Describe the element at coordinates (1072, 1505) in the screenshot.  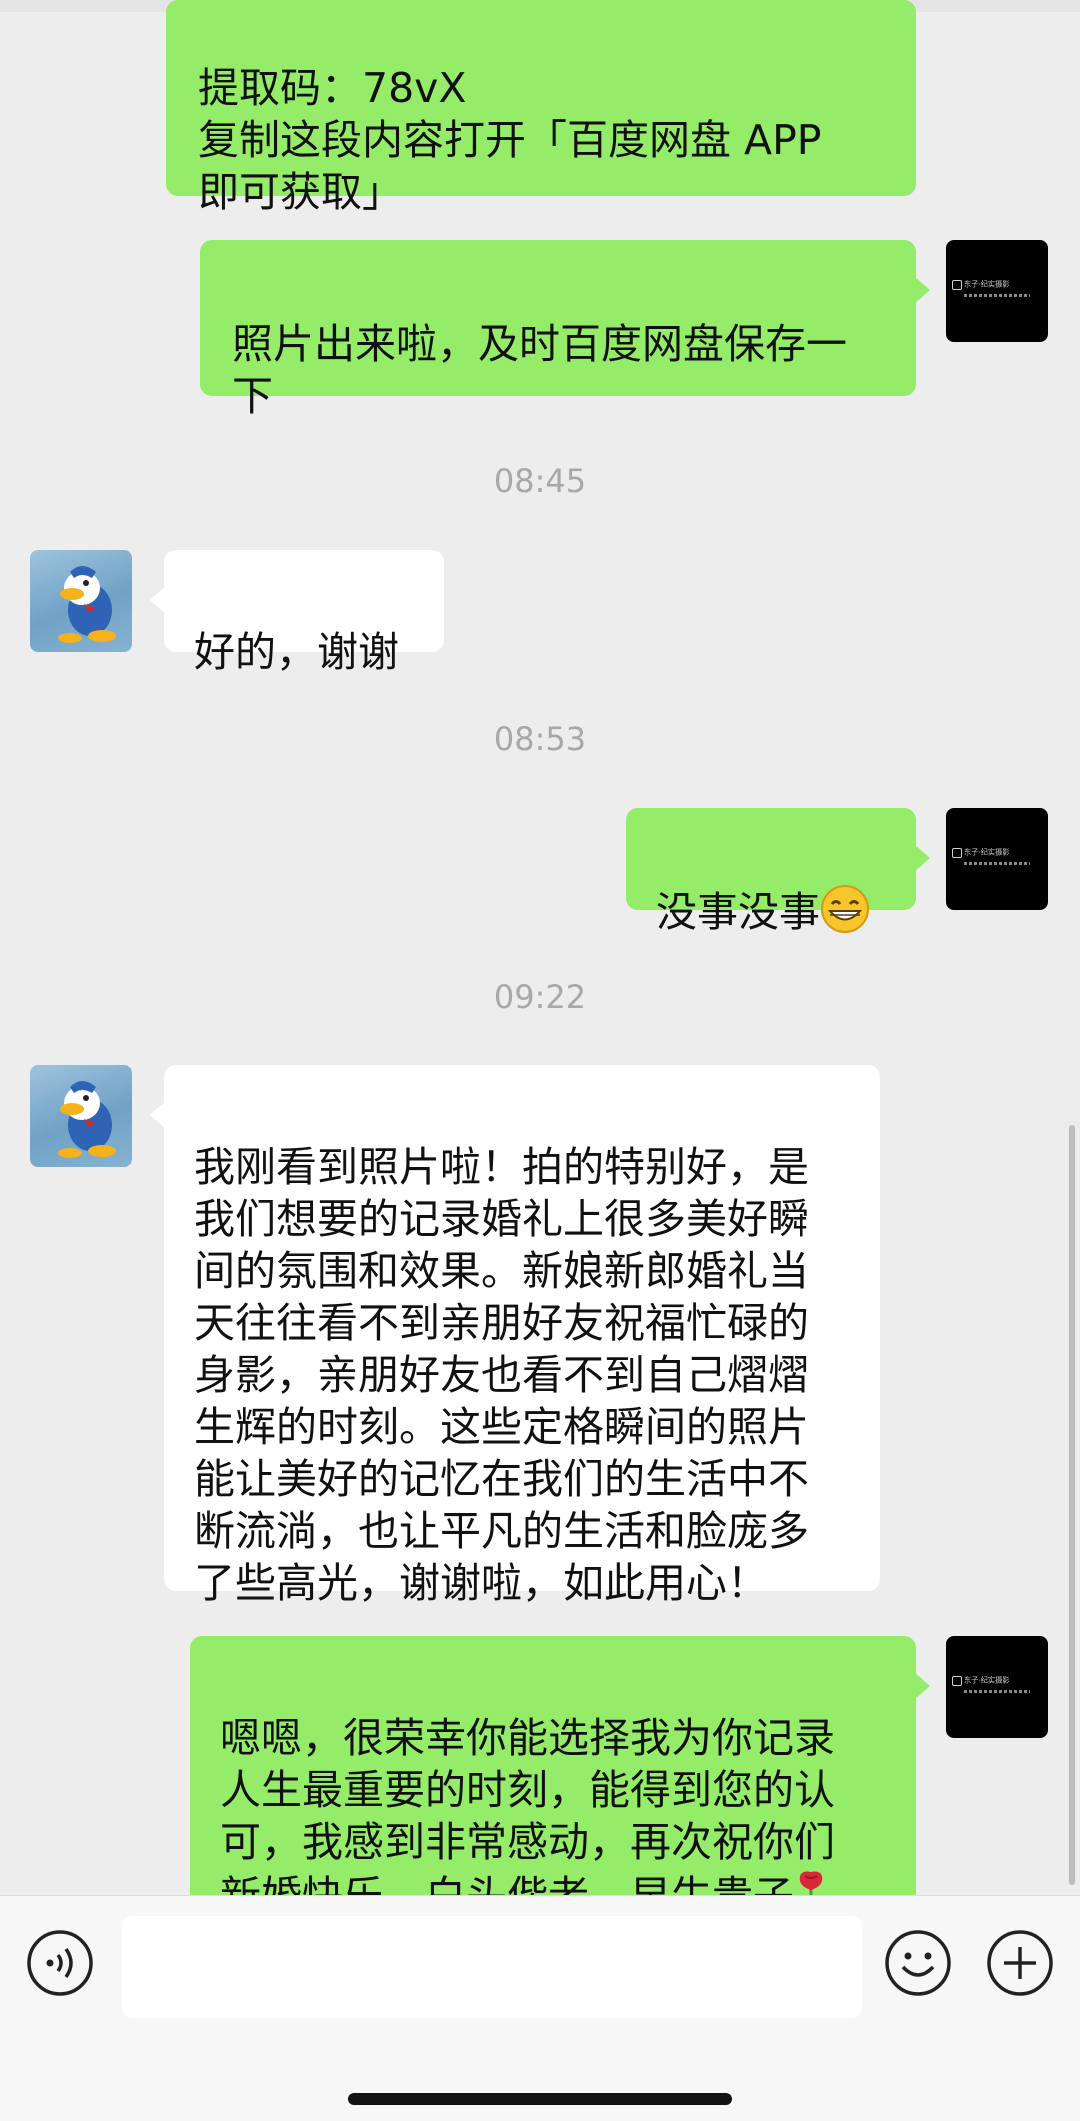
I see `scrollbar` at that location.